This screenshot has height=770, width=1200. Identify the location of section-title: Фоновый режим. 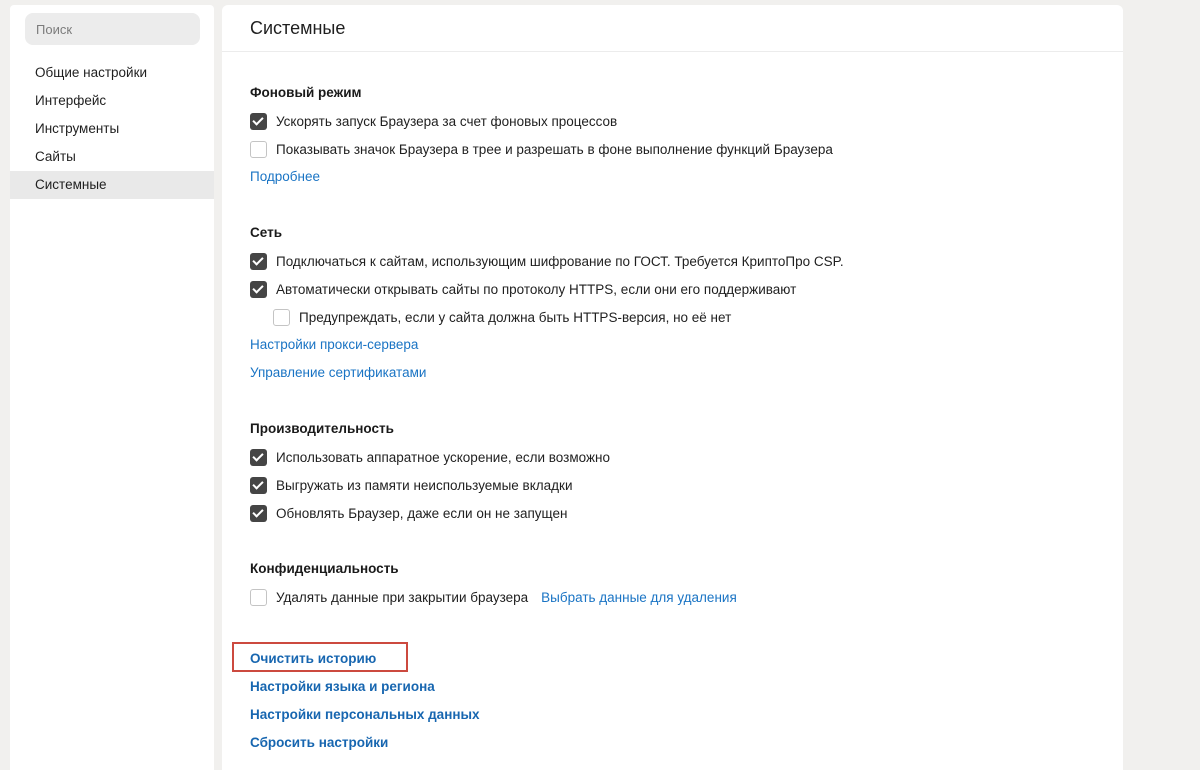
(306, 92).